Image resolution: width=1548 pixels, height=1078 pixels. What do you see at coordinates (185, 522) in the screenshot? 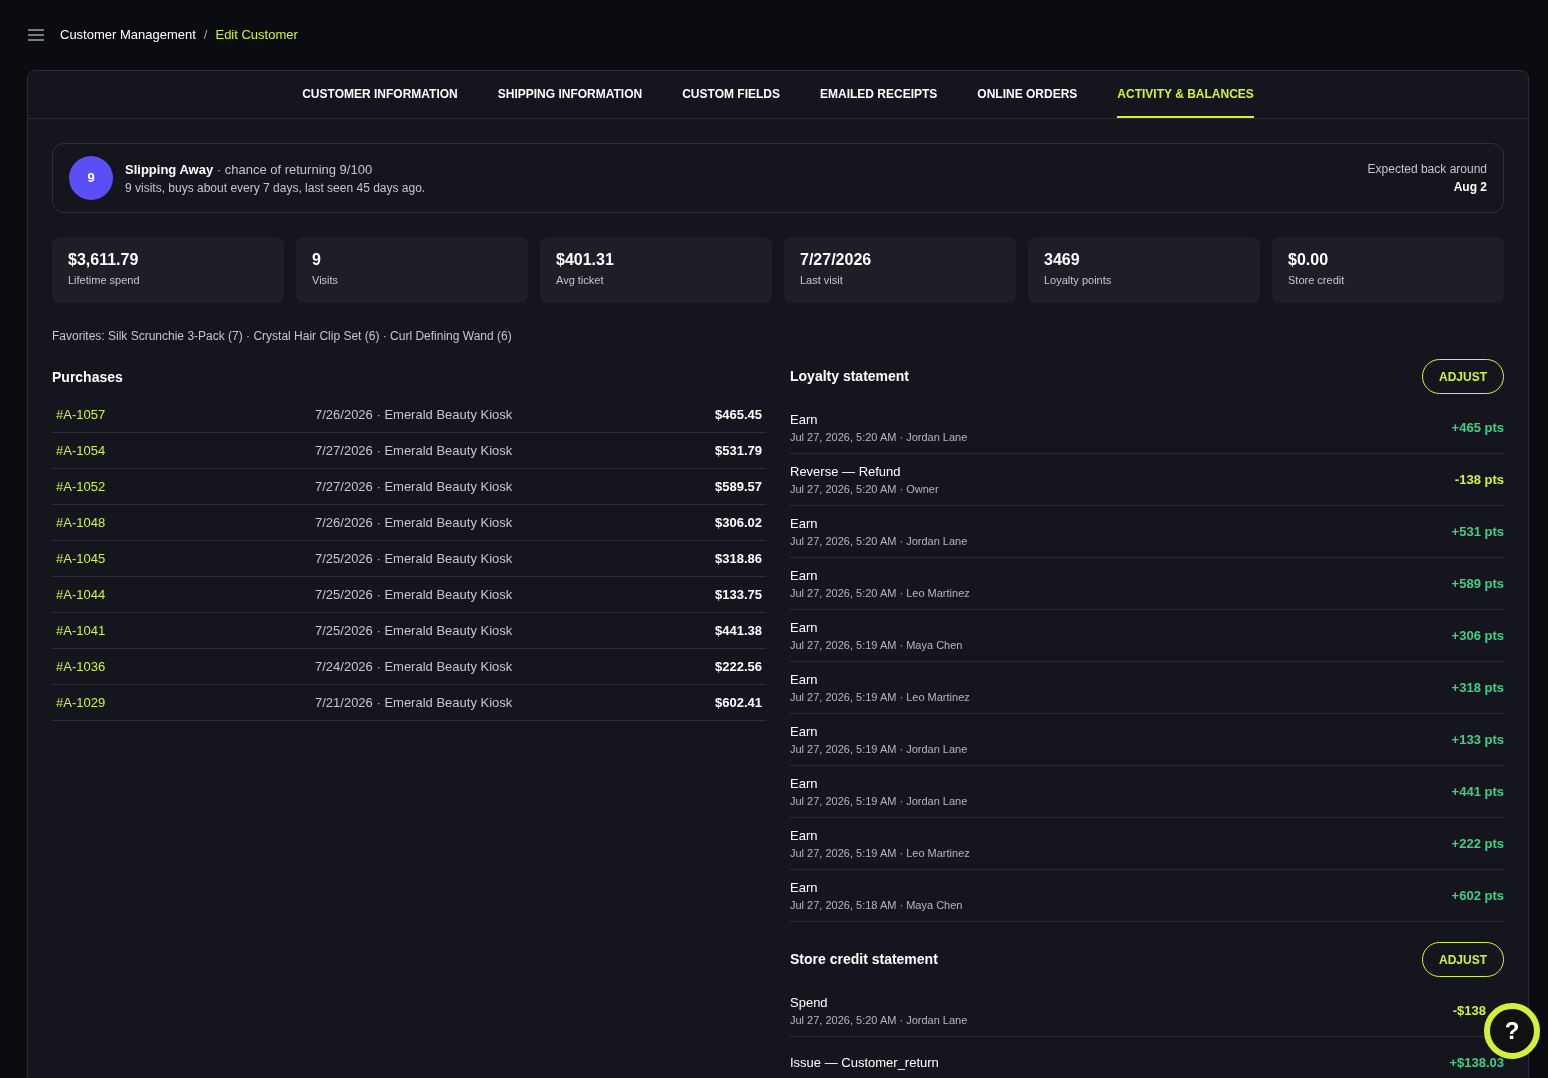
I see `order-link: #A-1048` at bounding box center [185, 522].